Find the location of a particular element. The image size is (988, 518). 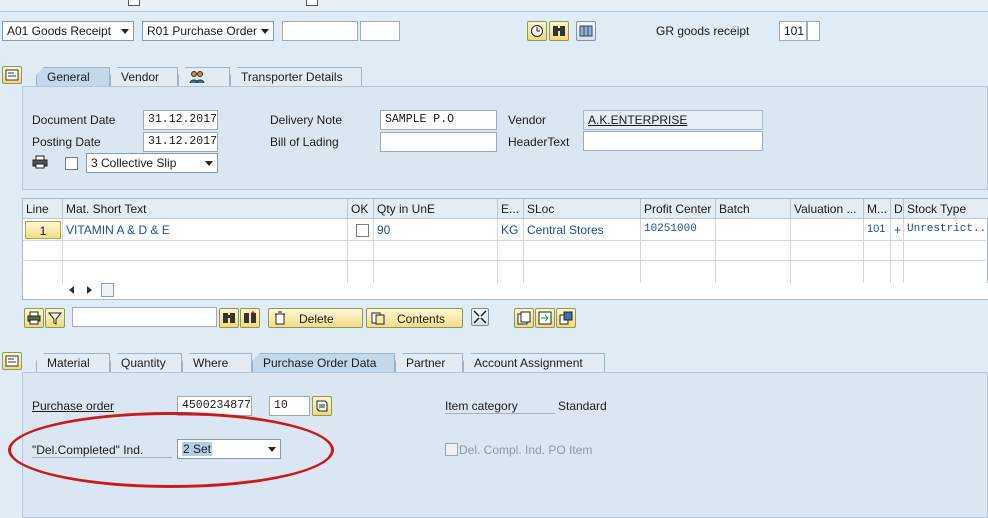

cell-debit-credit: + is located at coordinates (897, 230).